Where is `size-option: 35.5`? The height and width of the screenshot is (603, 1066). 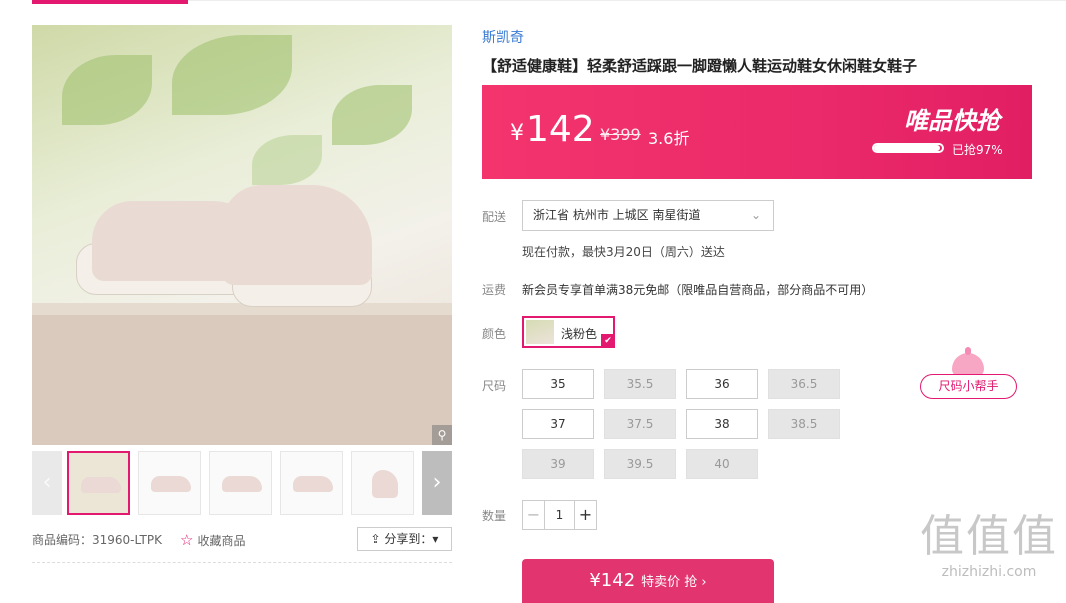 size-option: 35.5 is located at coordinates (640, 384).